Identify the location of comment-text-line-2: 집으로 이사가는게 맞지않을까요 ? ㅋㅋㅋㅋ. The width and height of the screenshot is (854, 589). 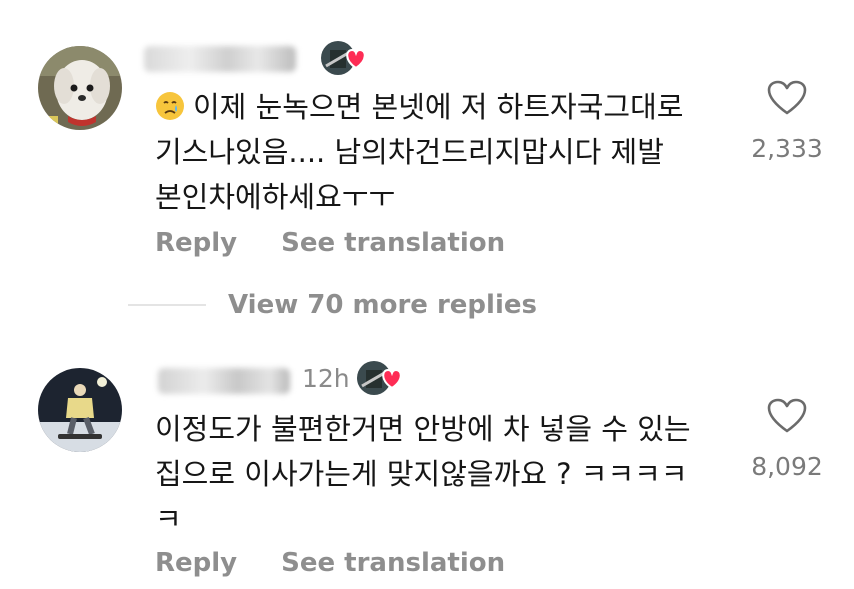
(421, 474).